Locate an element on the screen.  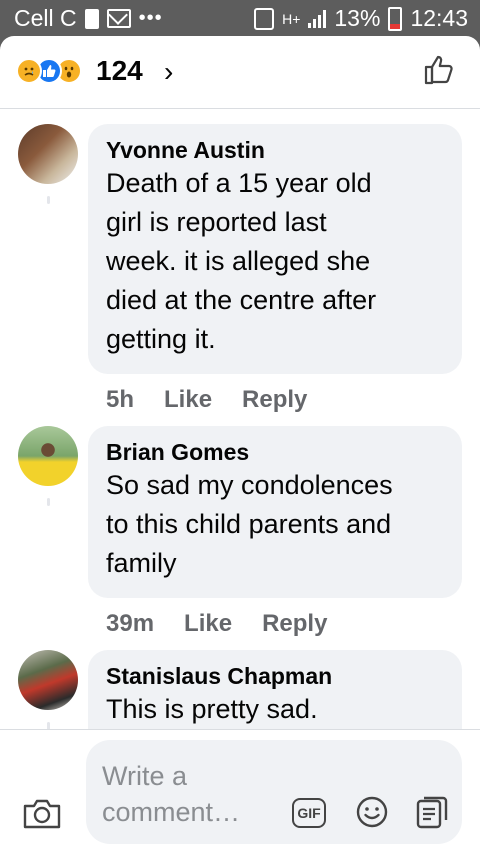
comment-line: week. it is alleged she is located at coordinates (238, 261).